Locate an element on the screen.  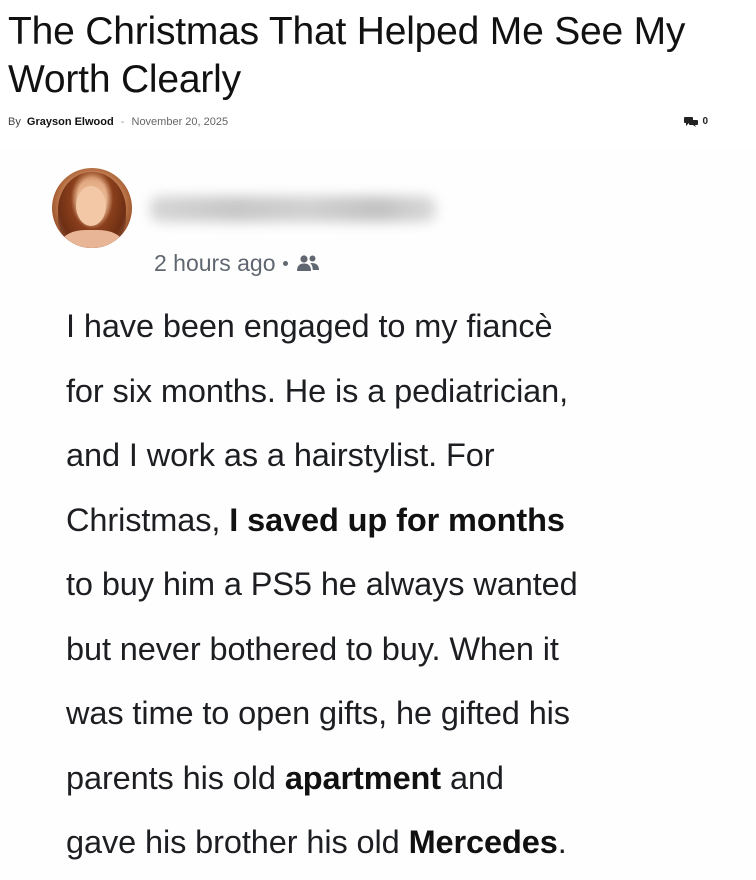
post-text-line: gave his brother his old Mercedes. is located at coordinates (316, 842).